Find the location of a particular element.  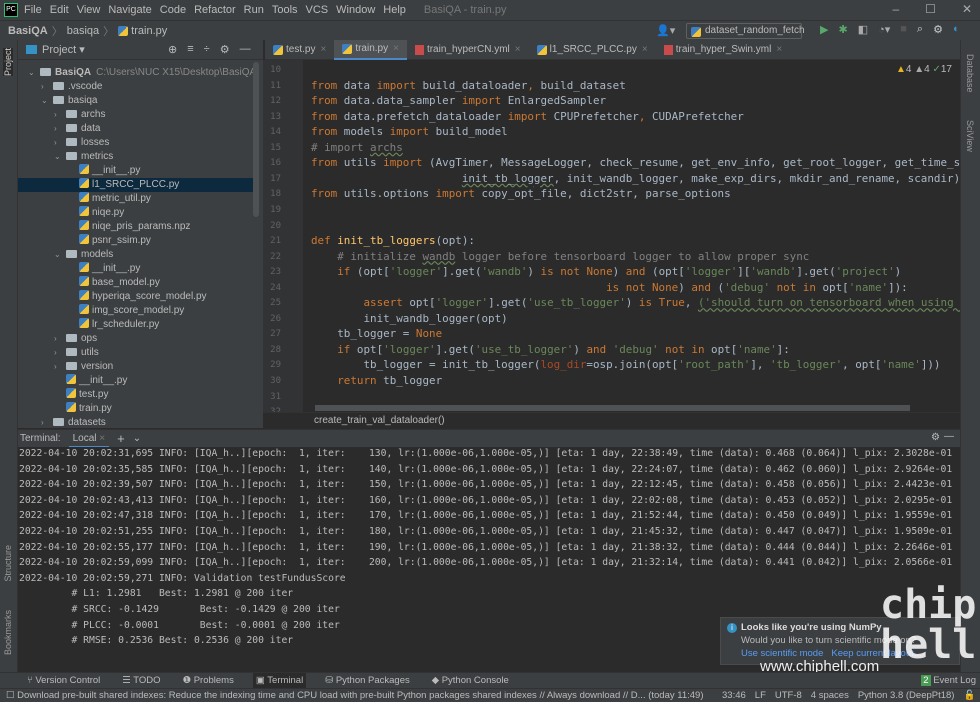

user-icon: 👤▾ is located at coordinates (665, 30).